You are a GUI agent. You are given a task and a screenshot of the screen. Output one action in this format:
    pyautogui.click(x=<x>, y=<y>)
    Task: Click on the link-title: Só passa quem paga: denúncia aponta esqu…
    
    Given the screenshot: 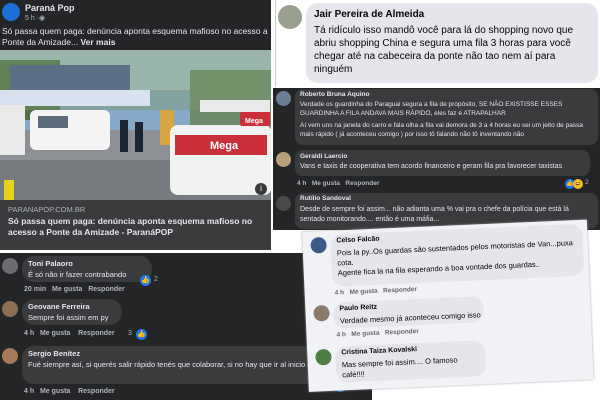 What is the action you would take?
    pyautogui.click(x=130, y=226)
    